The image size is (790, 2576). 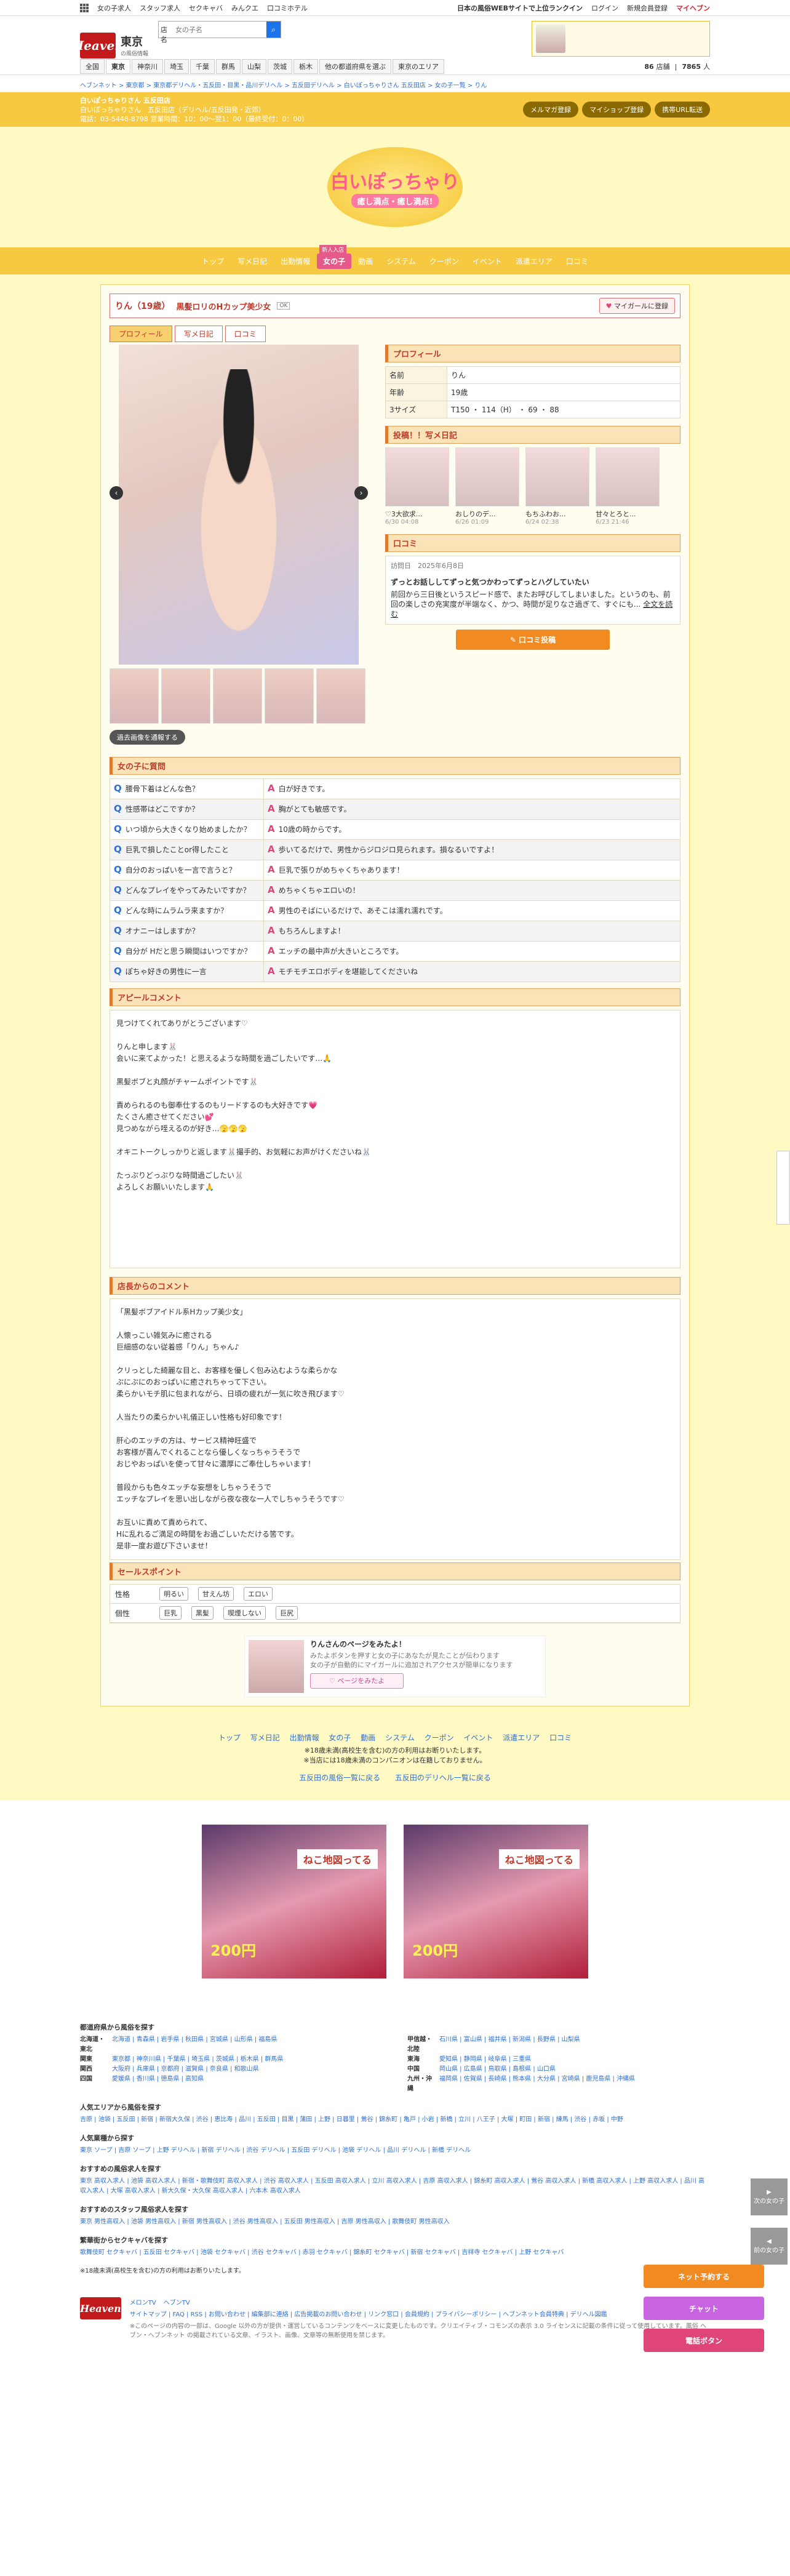 I want to click on footnav-link: イベント, so click(x=478, y=1738).